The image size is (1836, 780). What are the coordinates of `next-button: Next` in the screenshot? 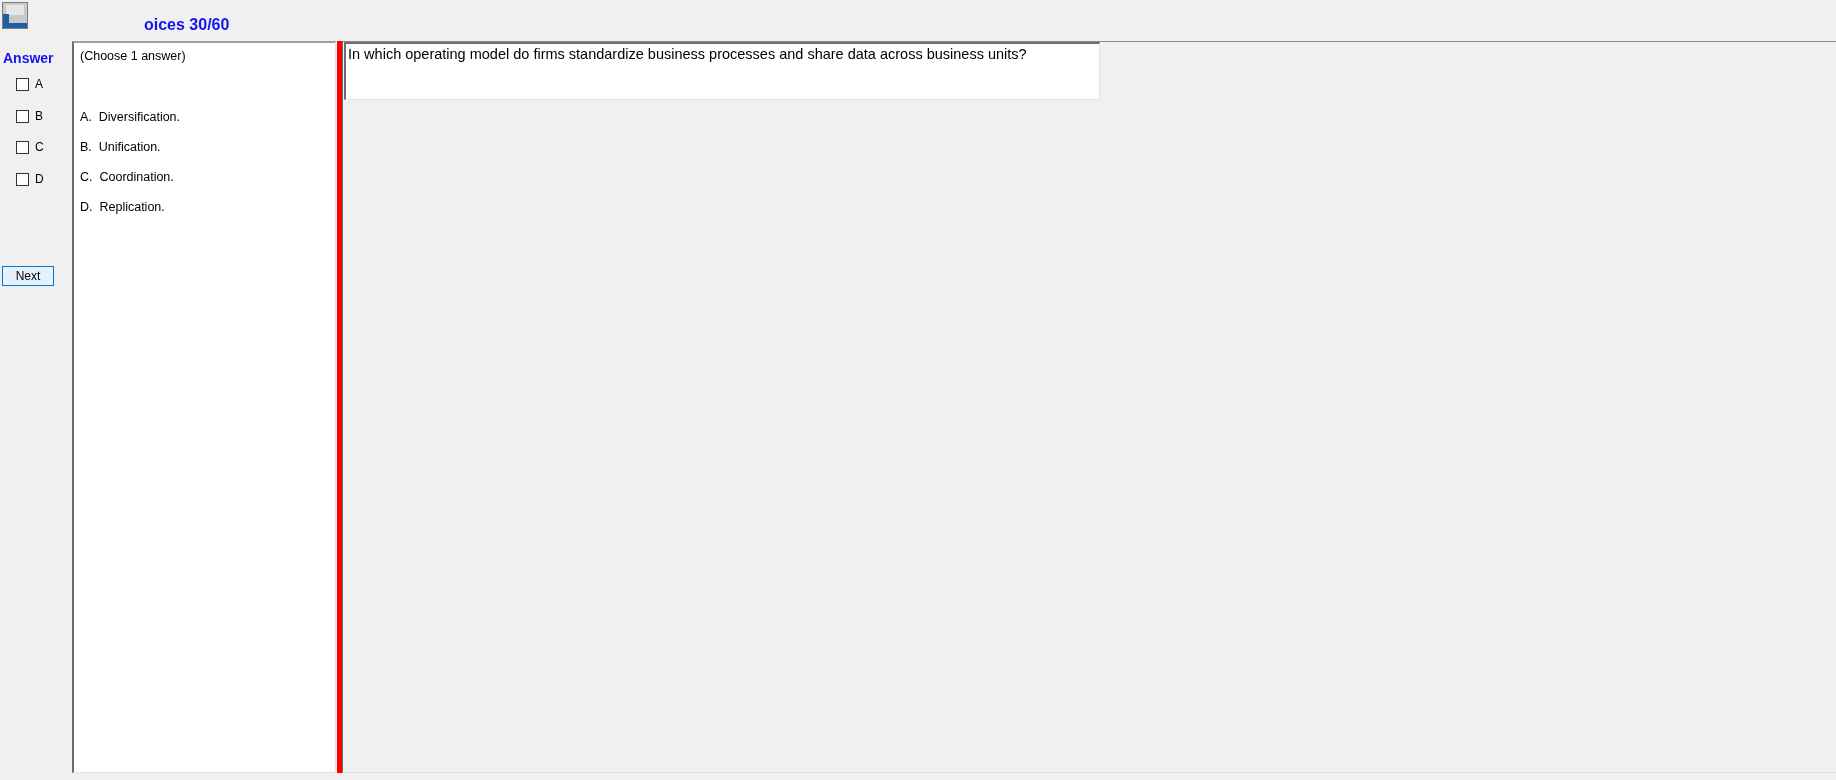 It's located at (28, 276).